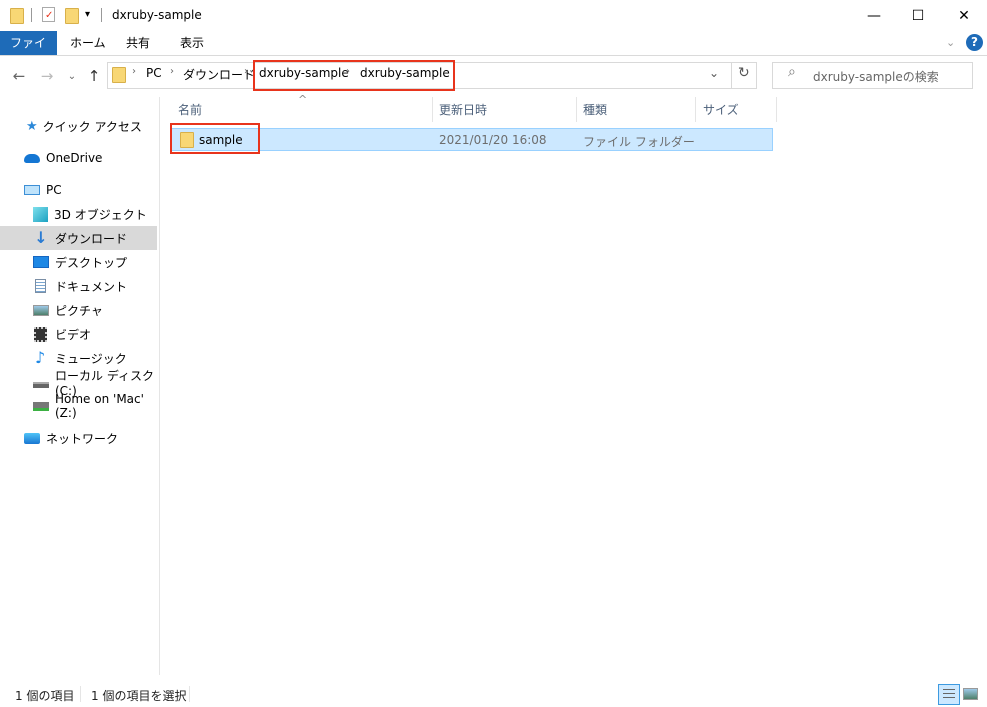  I want to click on music-icon: ♪, so click(40, 357).